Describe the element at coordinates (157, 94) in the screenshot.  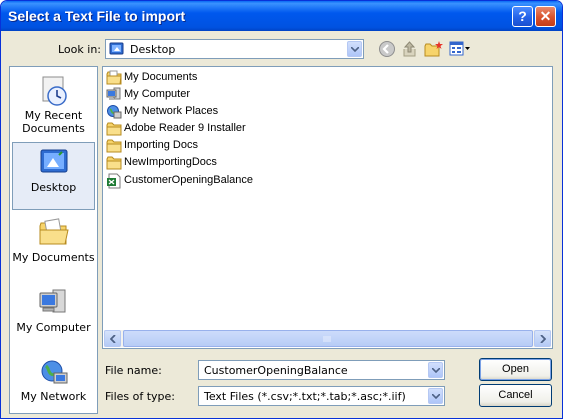
I see `list-item-label: My Computer` at that location.